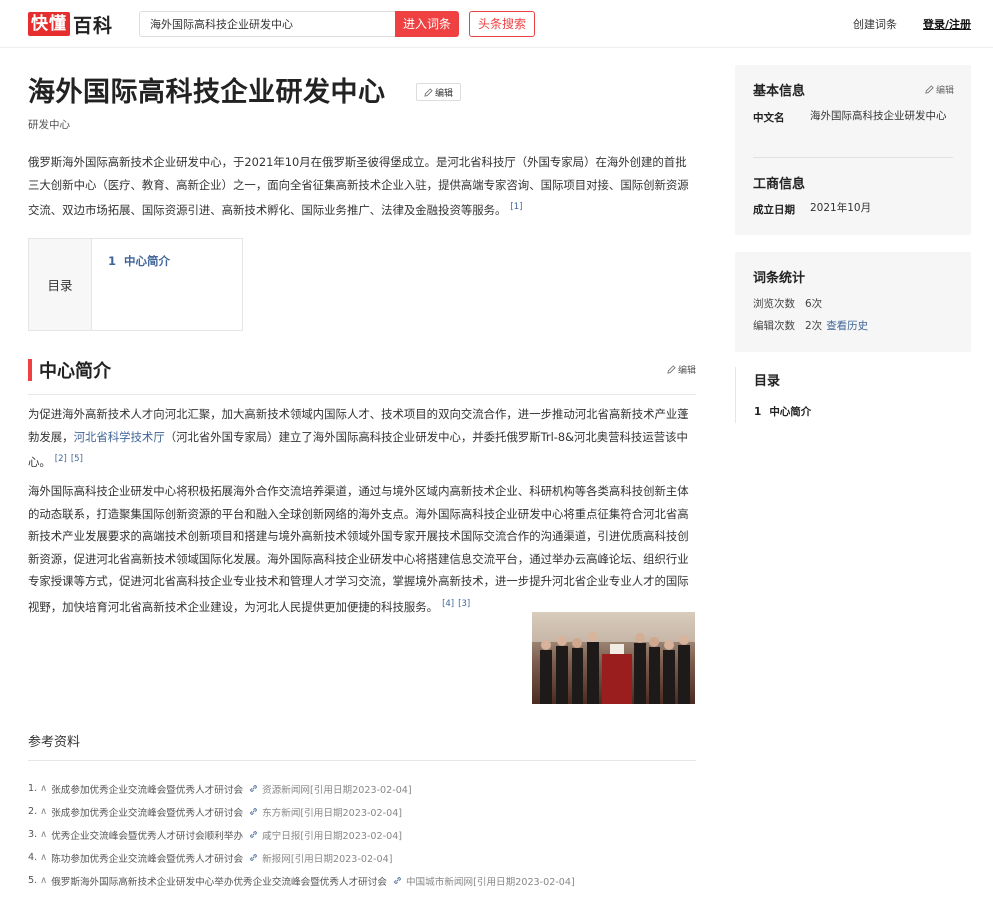 The width and height of the screenshot is (993, 902). I want to click on login-register-link: 登录/注册, so click(947, 24).